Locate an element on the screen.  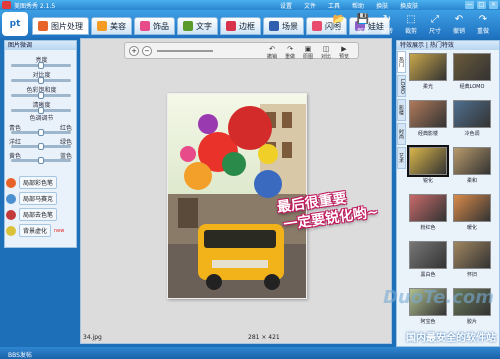
canvas-tool-button: ▶ 预览 is located at coordinates (344, 52).